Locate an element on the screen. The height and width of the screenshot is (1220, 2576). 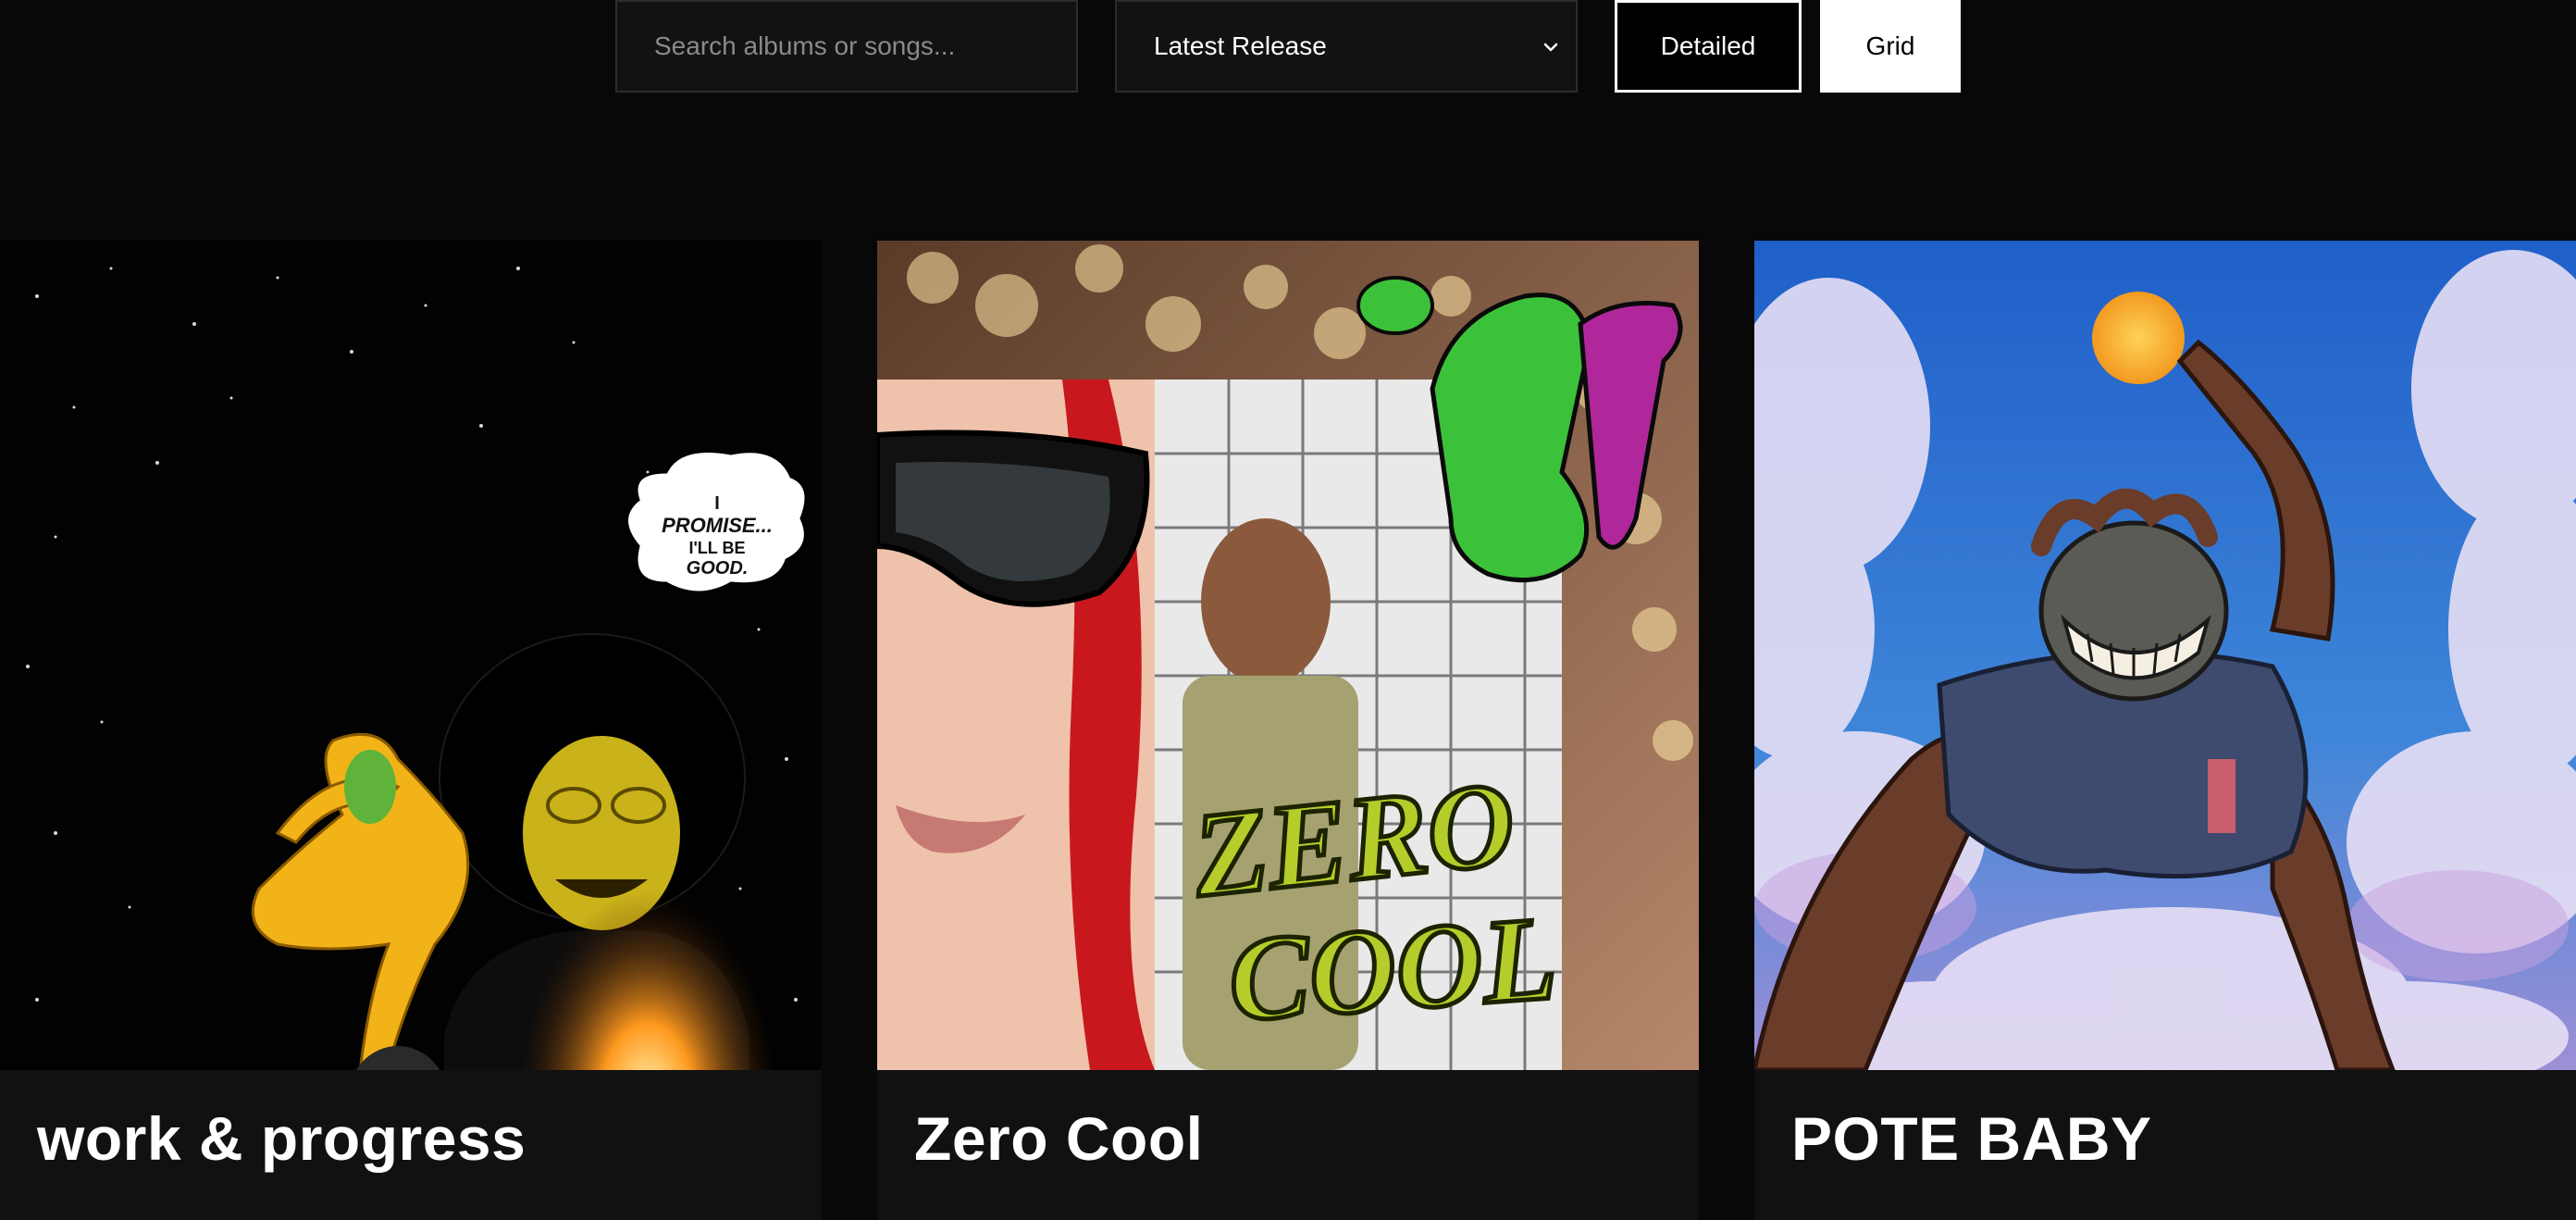
album-title: Zero Cool is located at coordinates (1059, 1138).